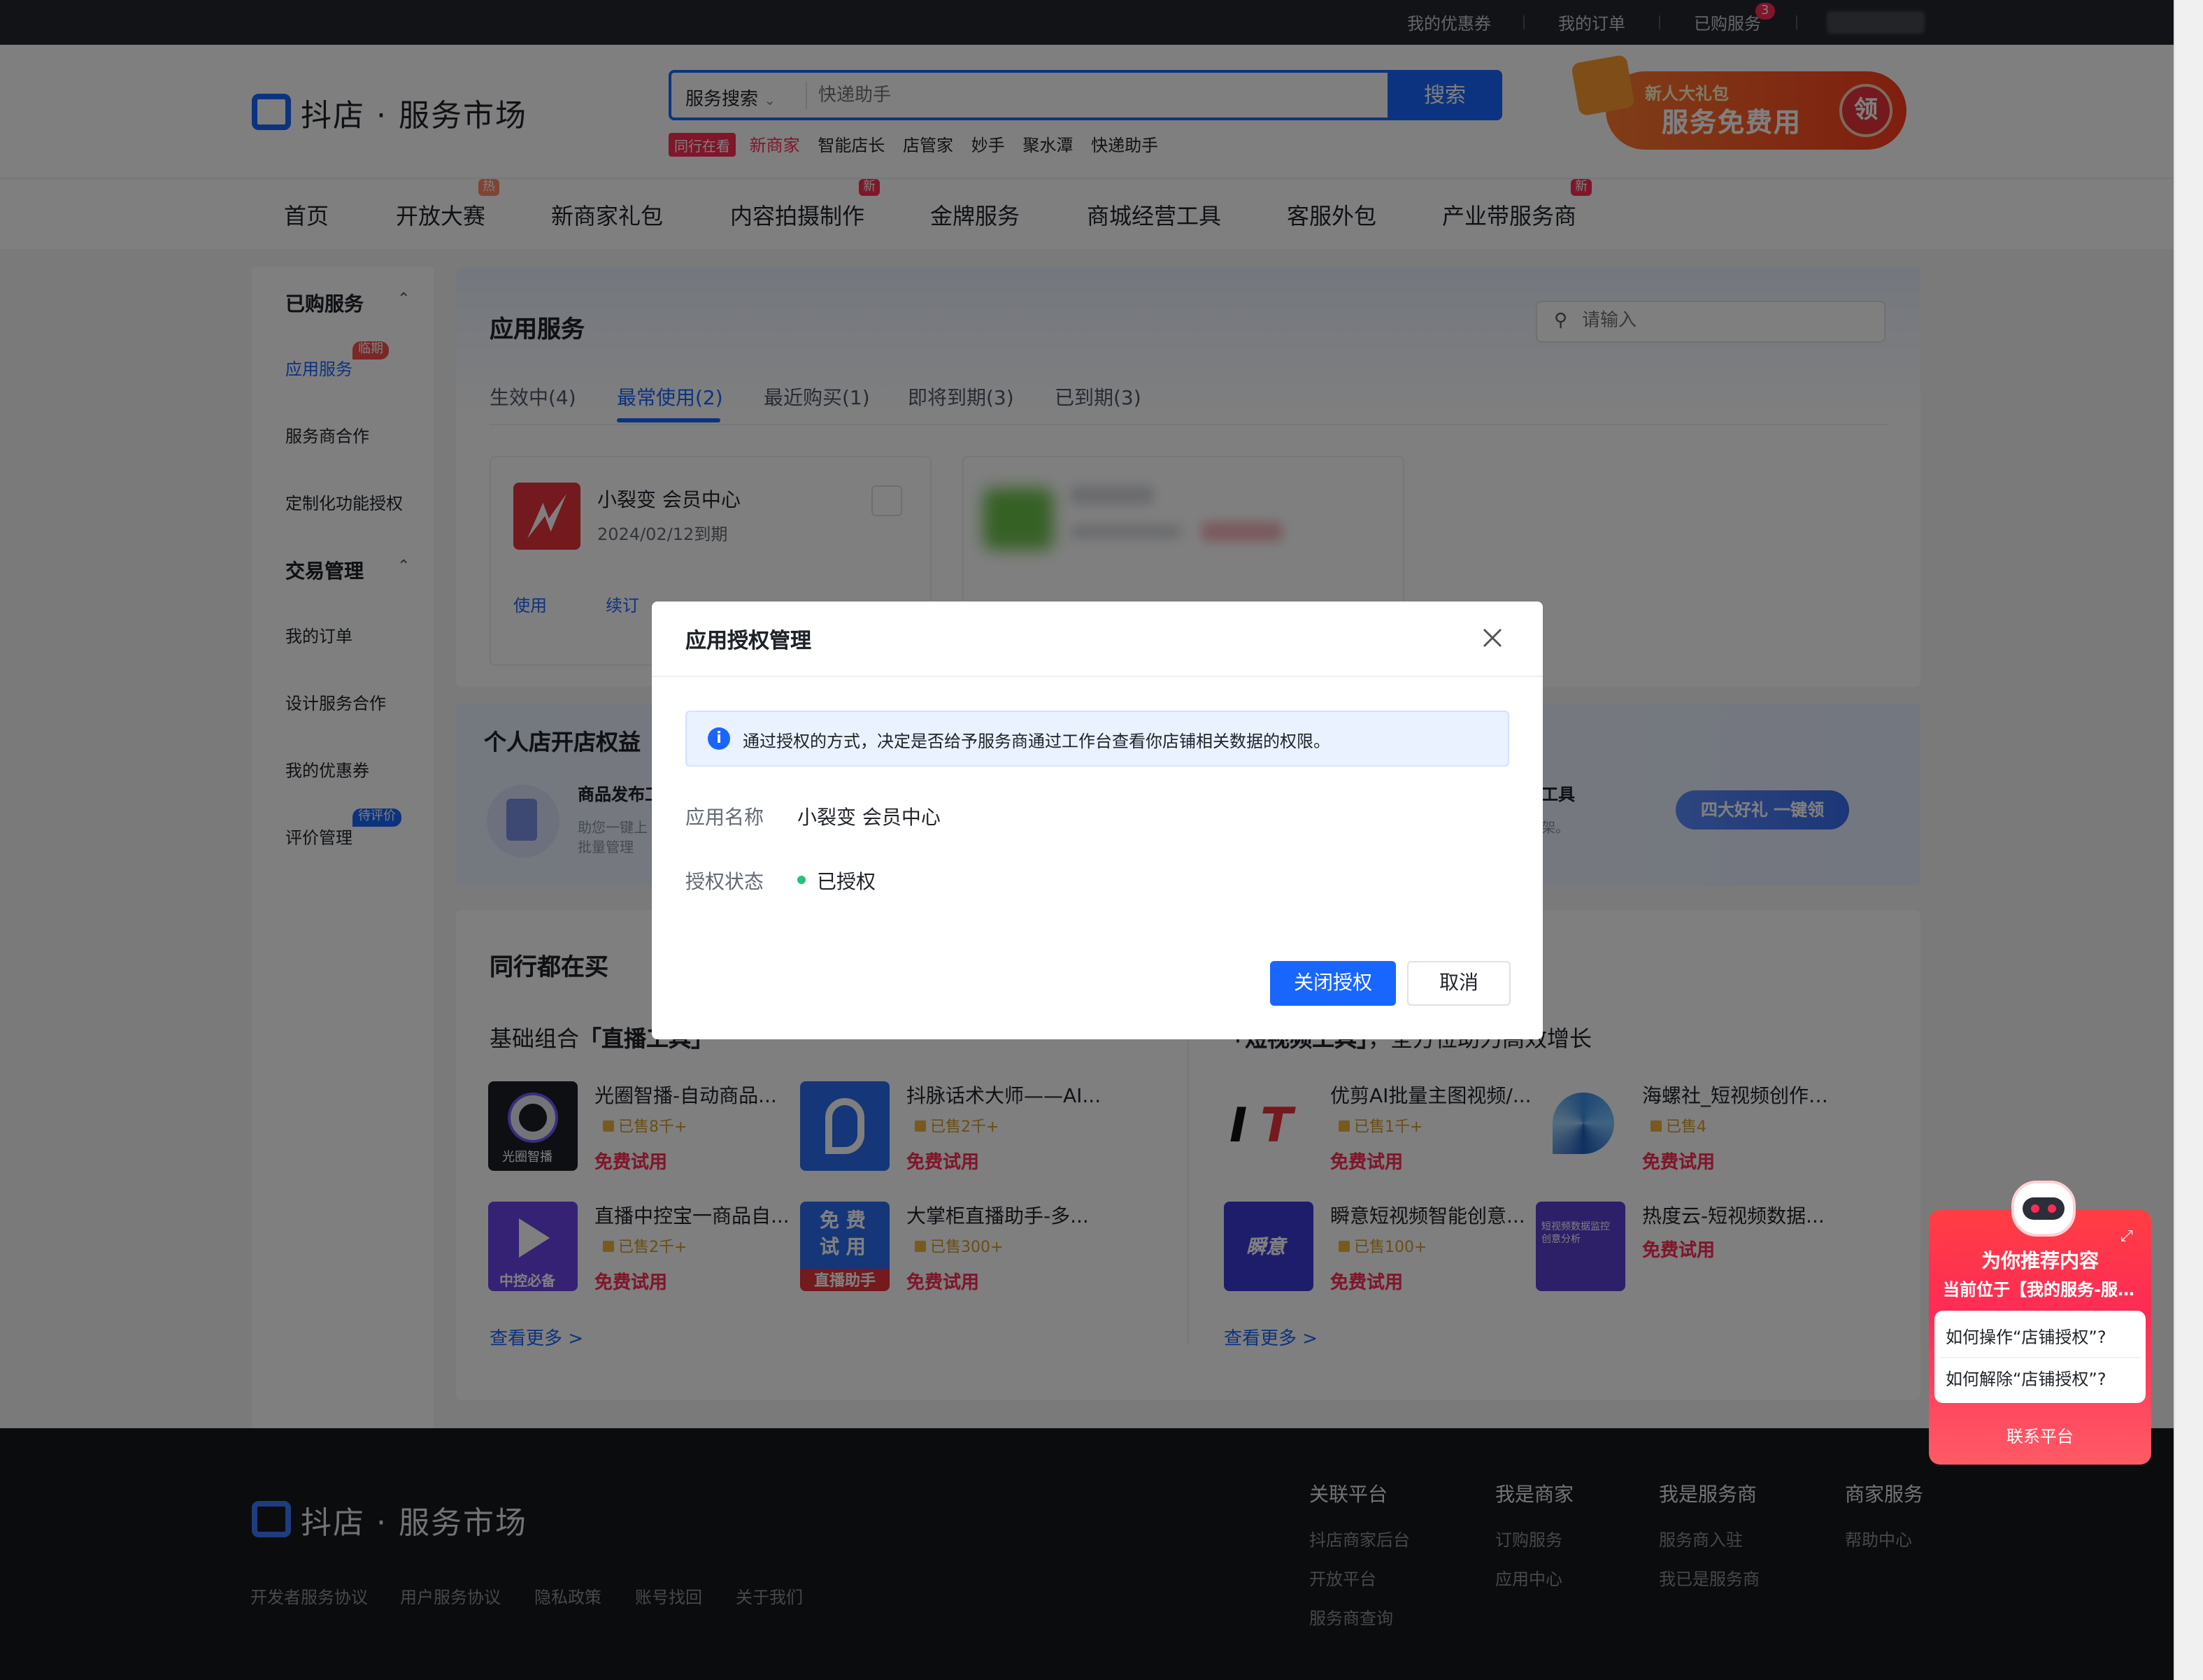  I want to click on robot-assistant-icon, so click(2044, 1208).